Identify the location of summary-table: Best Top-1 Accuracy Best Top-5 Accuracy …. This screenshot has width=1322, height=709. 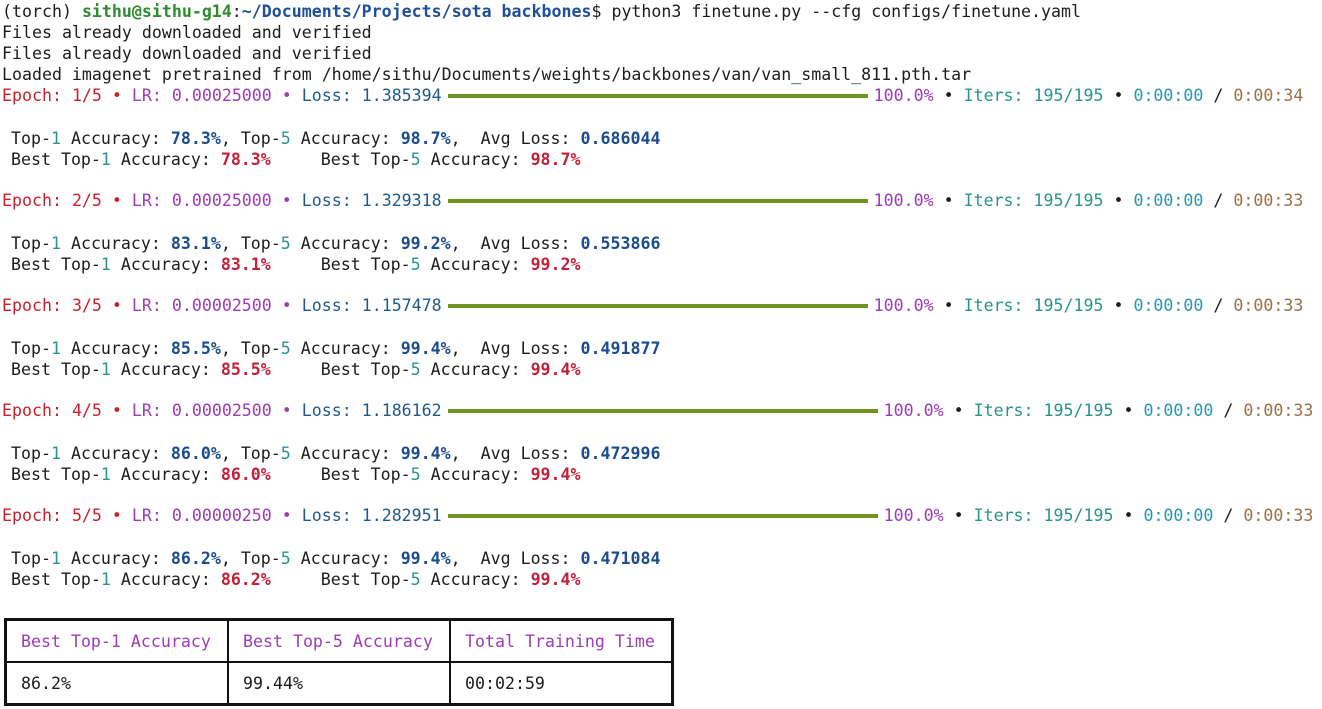
(339, 662).